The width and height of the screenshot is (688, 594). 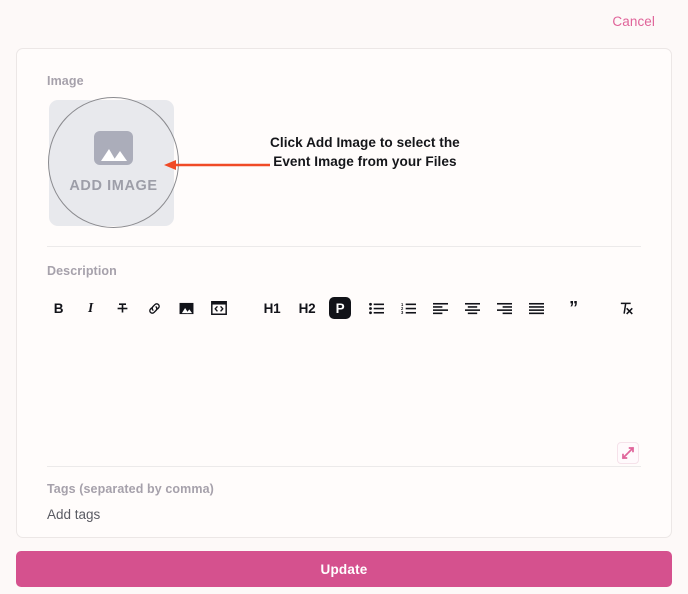 What do you see at coordinates (65, 81) in the screenshot?
I see `image-field-label: Image` at bounding box center [65, 81].